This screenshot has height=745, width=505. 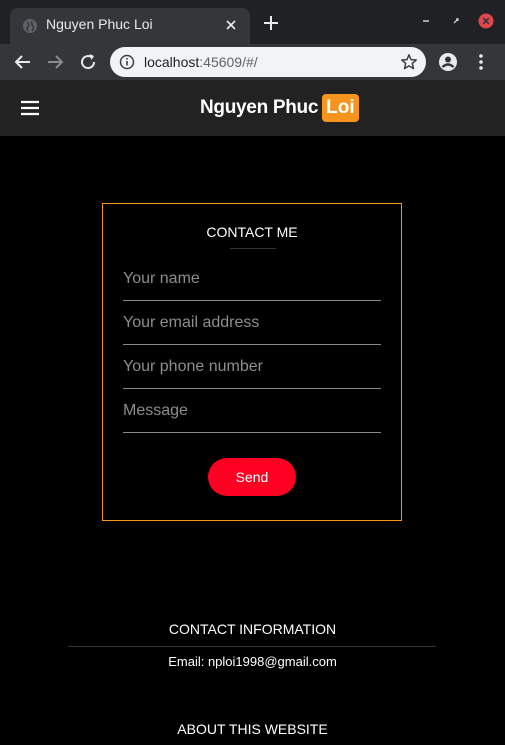 What do you see at coordinates (252, 232) in the screenshot?
I see `contact-form-title: CONTACT ME` at bounding box center [252, 232].